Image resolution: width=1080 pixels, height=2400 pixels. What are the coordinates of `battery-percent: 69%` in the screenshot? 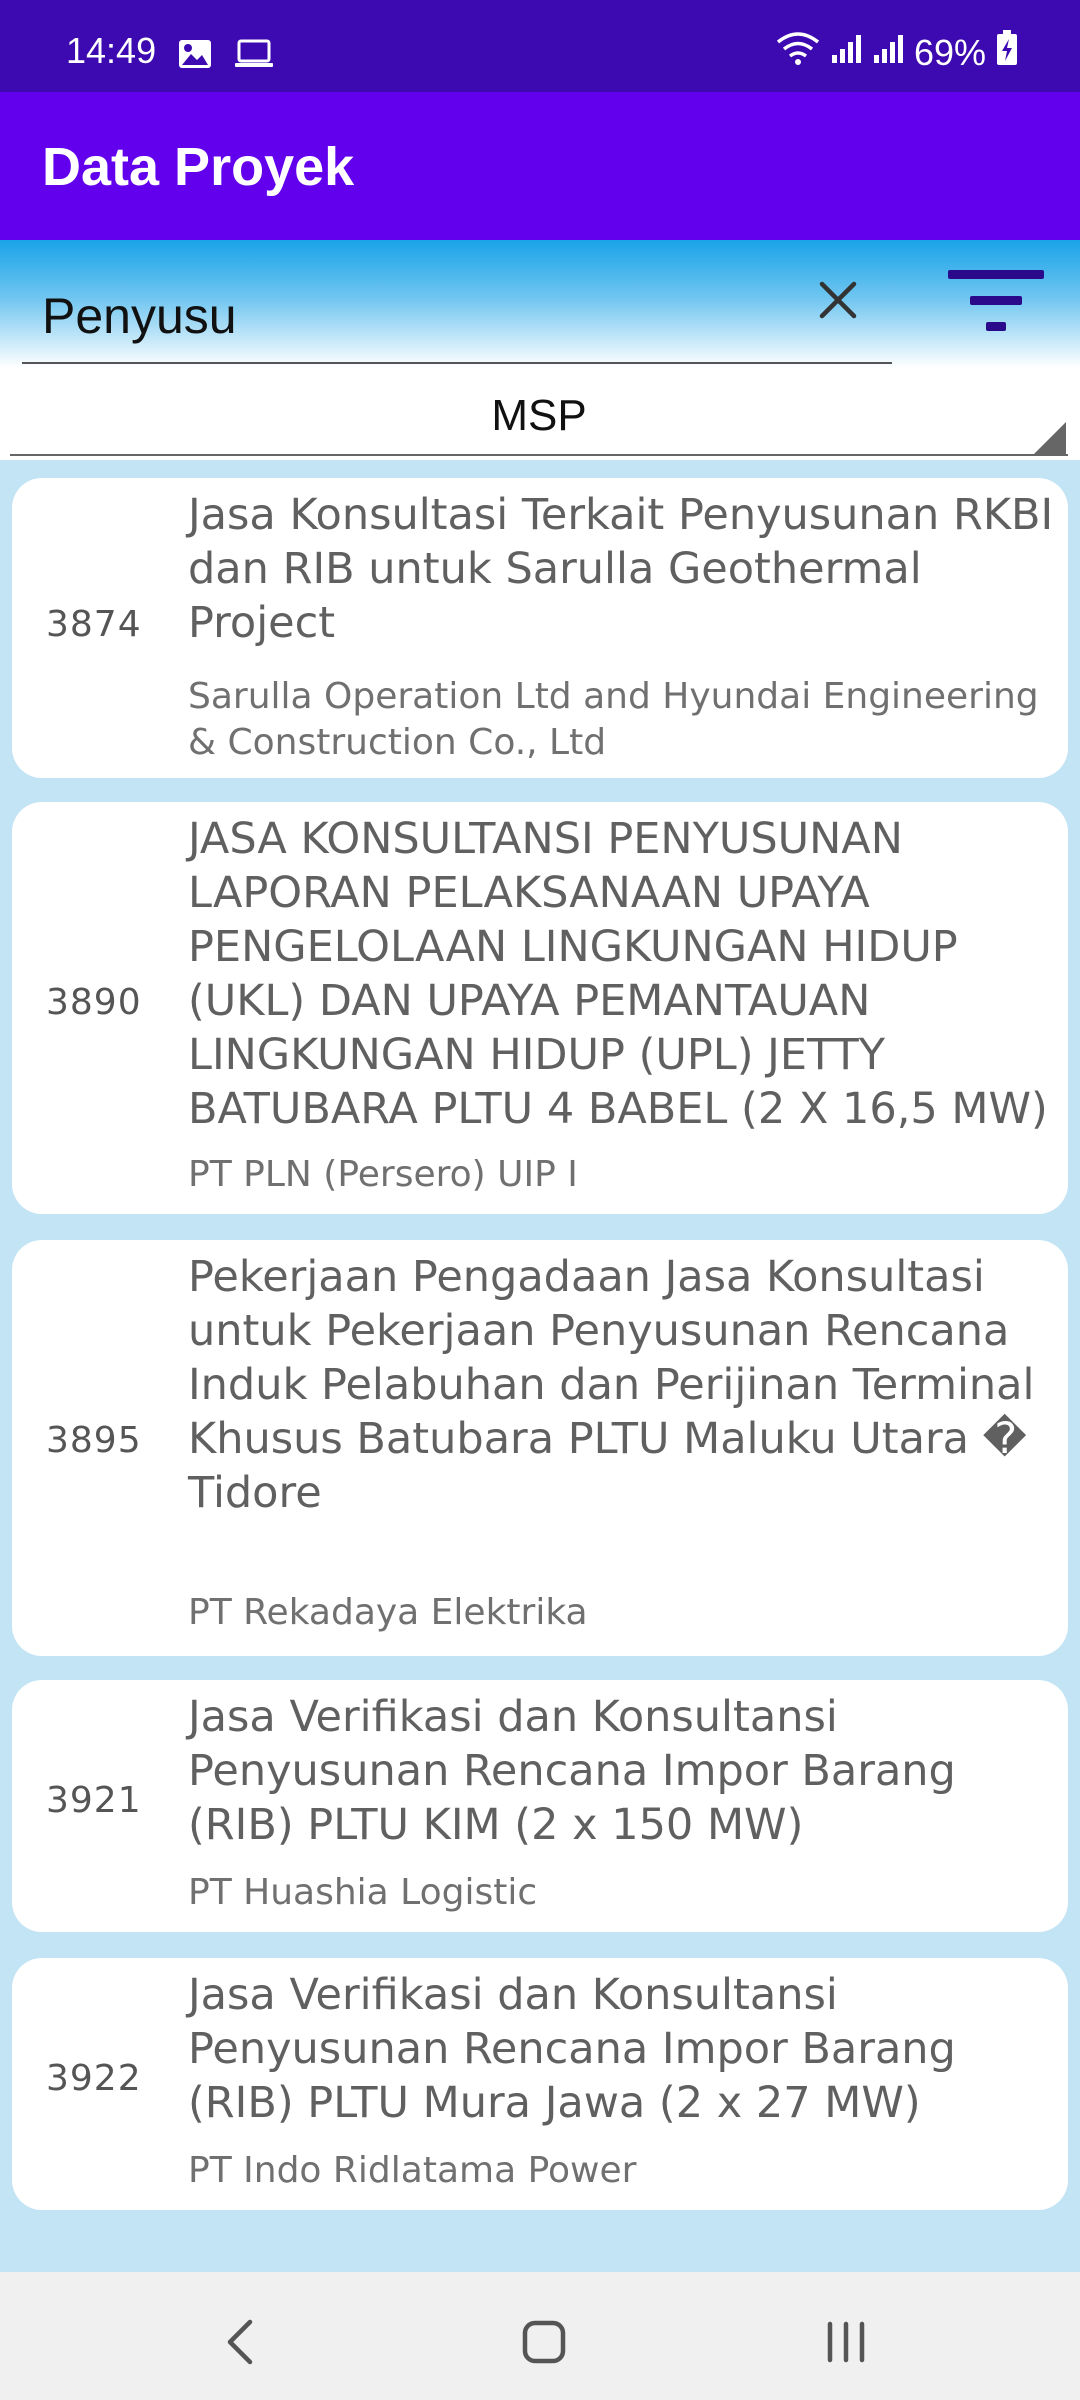 It's located at (949, 52).